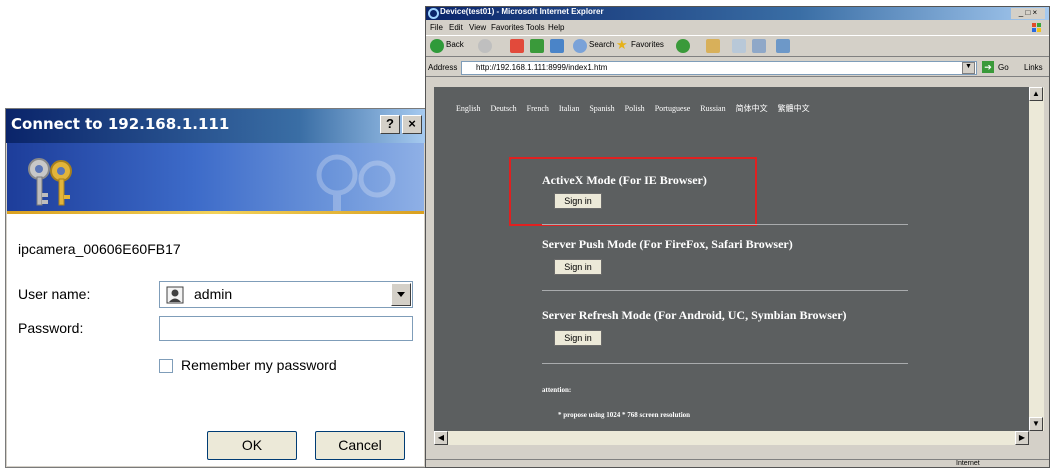 This screenshot has height=468, width=1050. Describe the element at coordinates (1036, 94) in the screenshot. I see `scroll-up-icon: ▲` at that location.